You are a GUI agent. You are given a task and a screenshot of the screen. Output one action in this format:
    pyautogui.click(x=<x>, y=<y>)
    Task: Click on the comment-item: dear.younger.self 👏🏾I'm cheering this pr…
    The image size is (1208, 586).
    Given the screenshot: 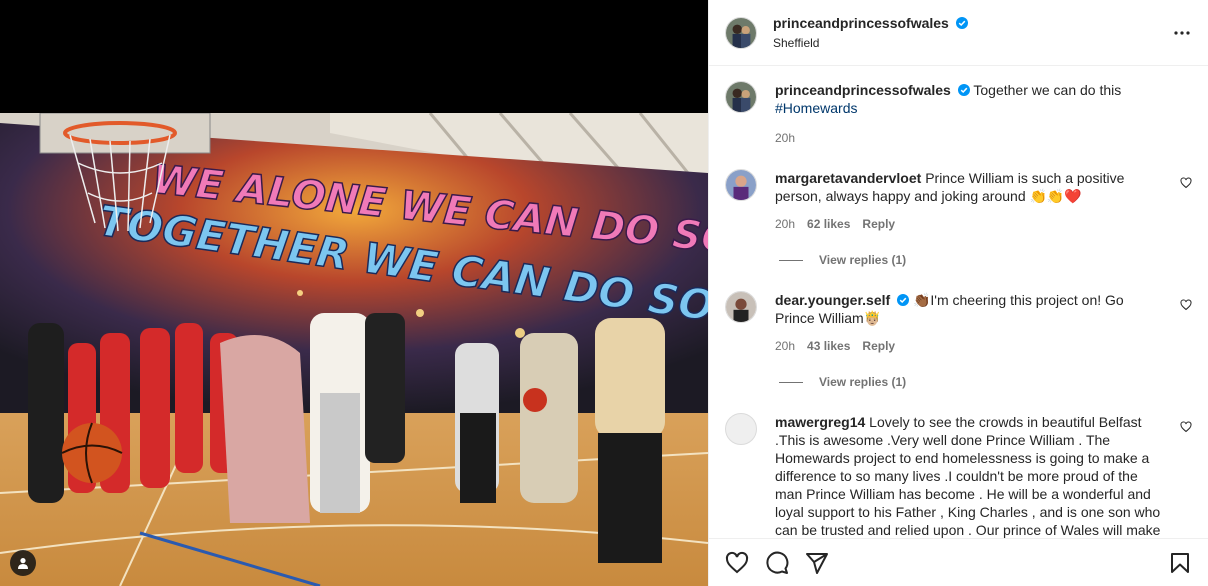 What is the action you would take?
    pyautogui.click(x=958, y=323)
    